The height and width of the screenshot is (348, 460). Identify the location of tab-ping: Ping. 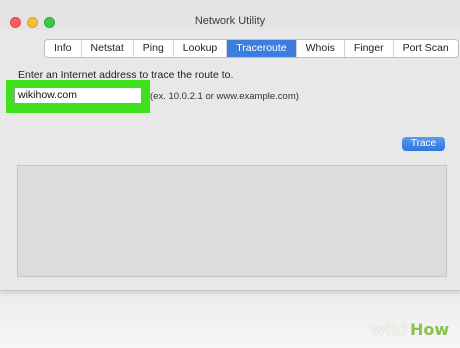
(154, 48).